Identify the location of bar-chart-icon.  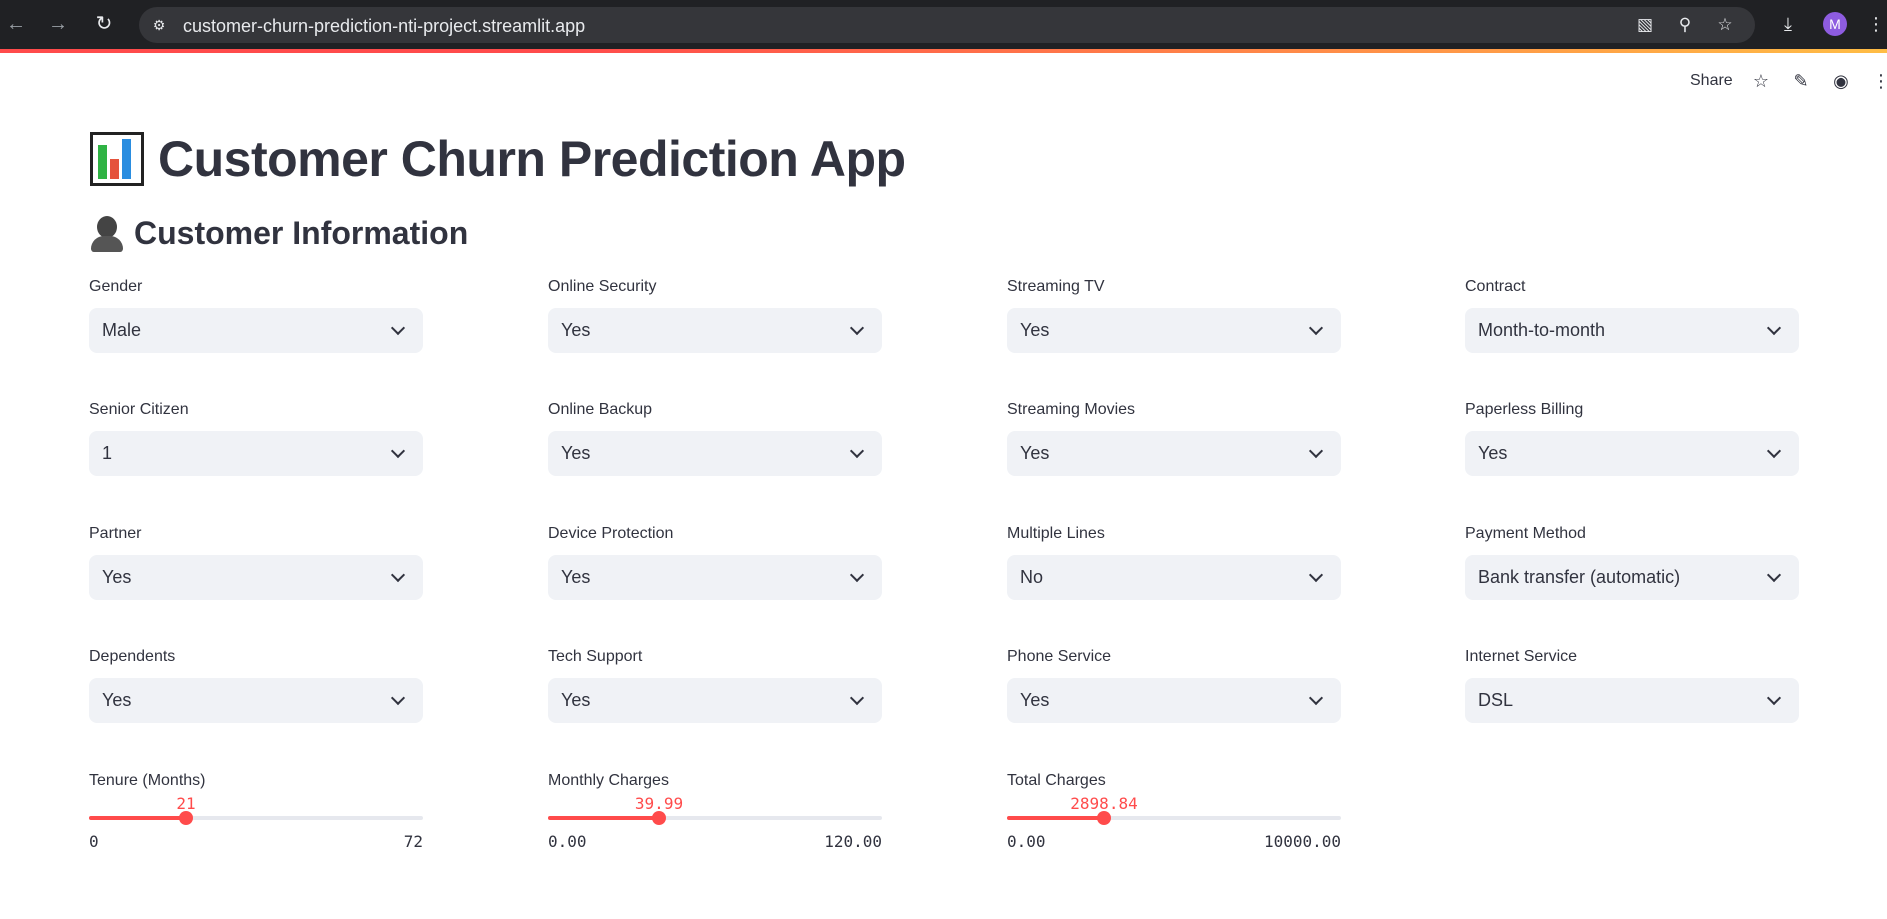
(117, 159).